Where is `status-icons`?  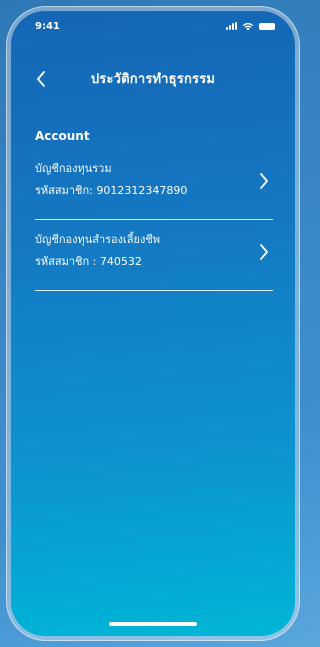
status-icons is located at coordinates (250, 26).